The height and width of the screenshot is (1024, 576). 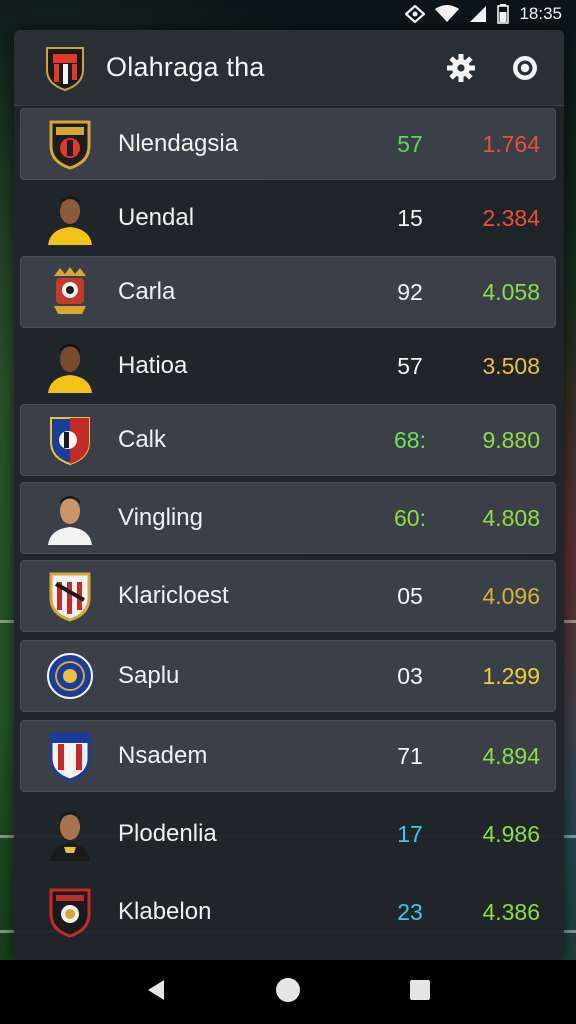 I want to click on list-item: Saplu 03 1.299, so click(x=288, y=676).